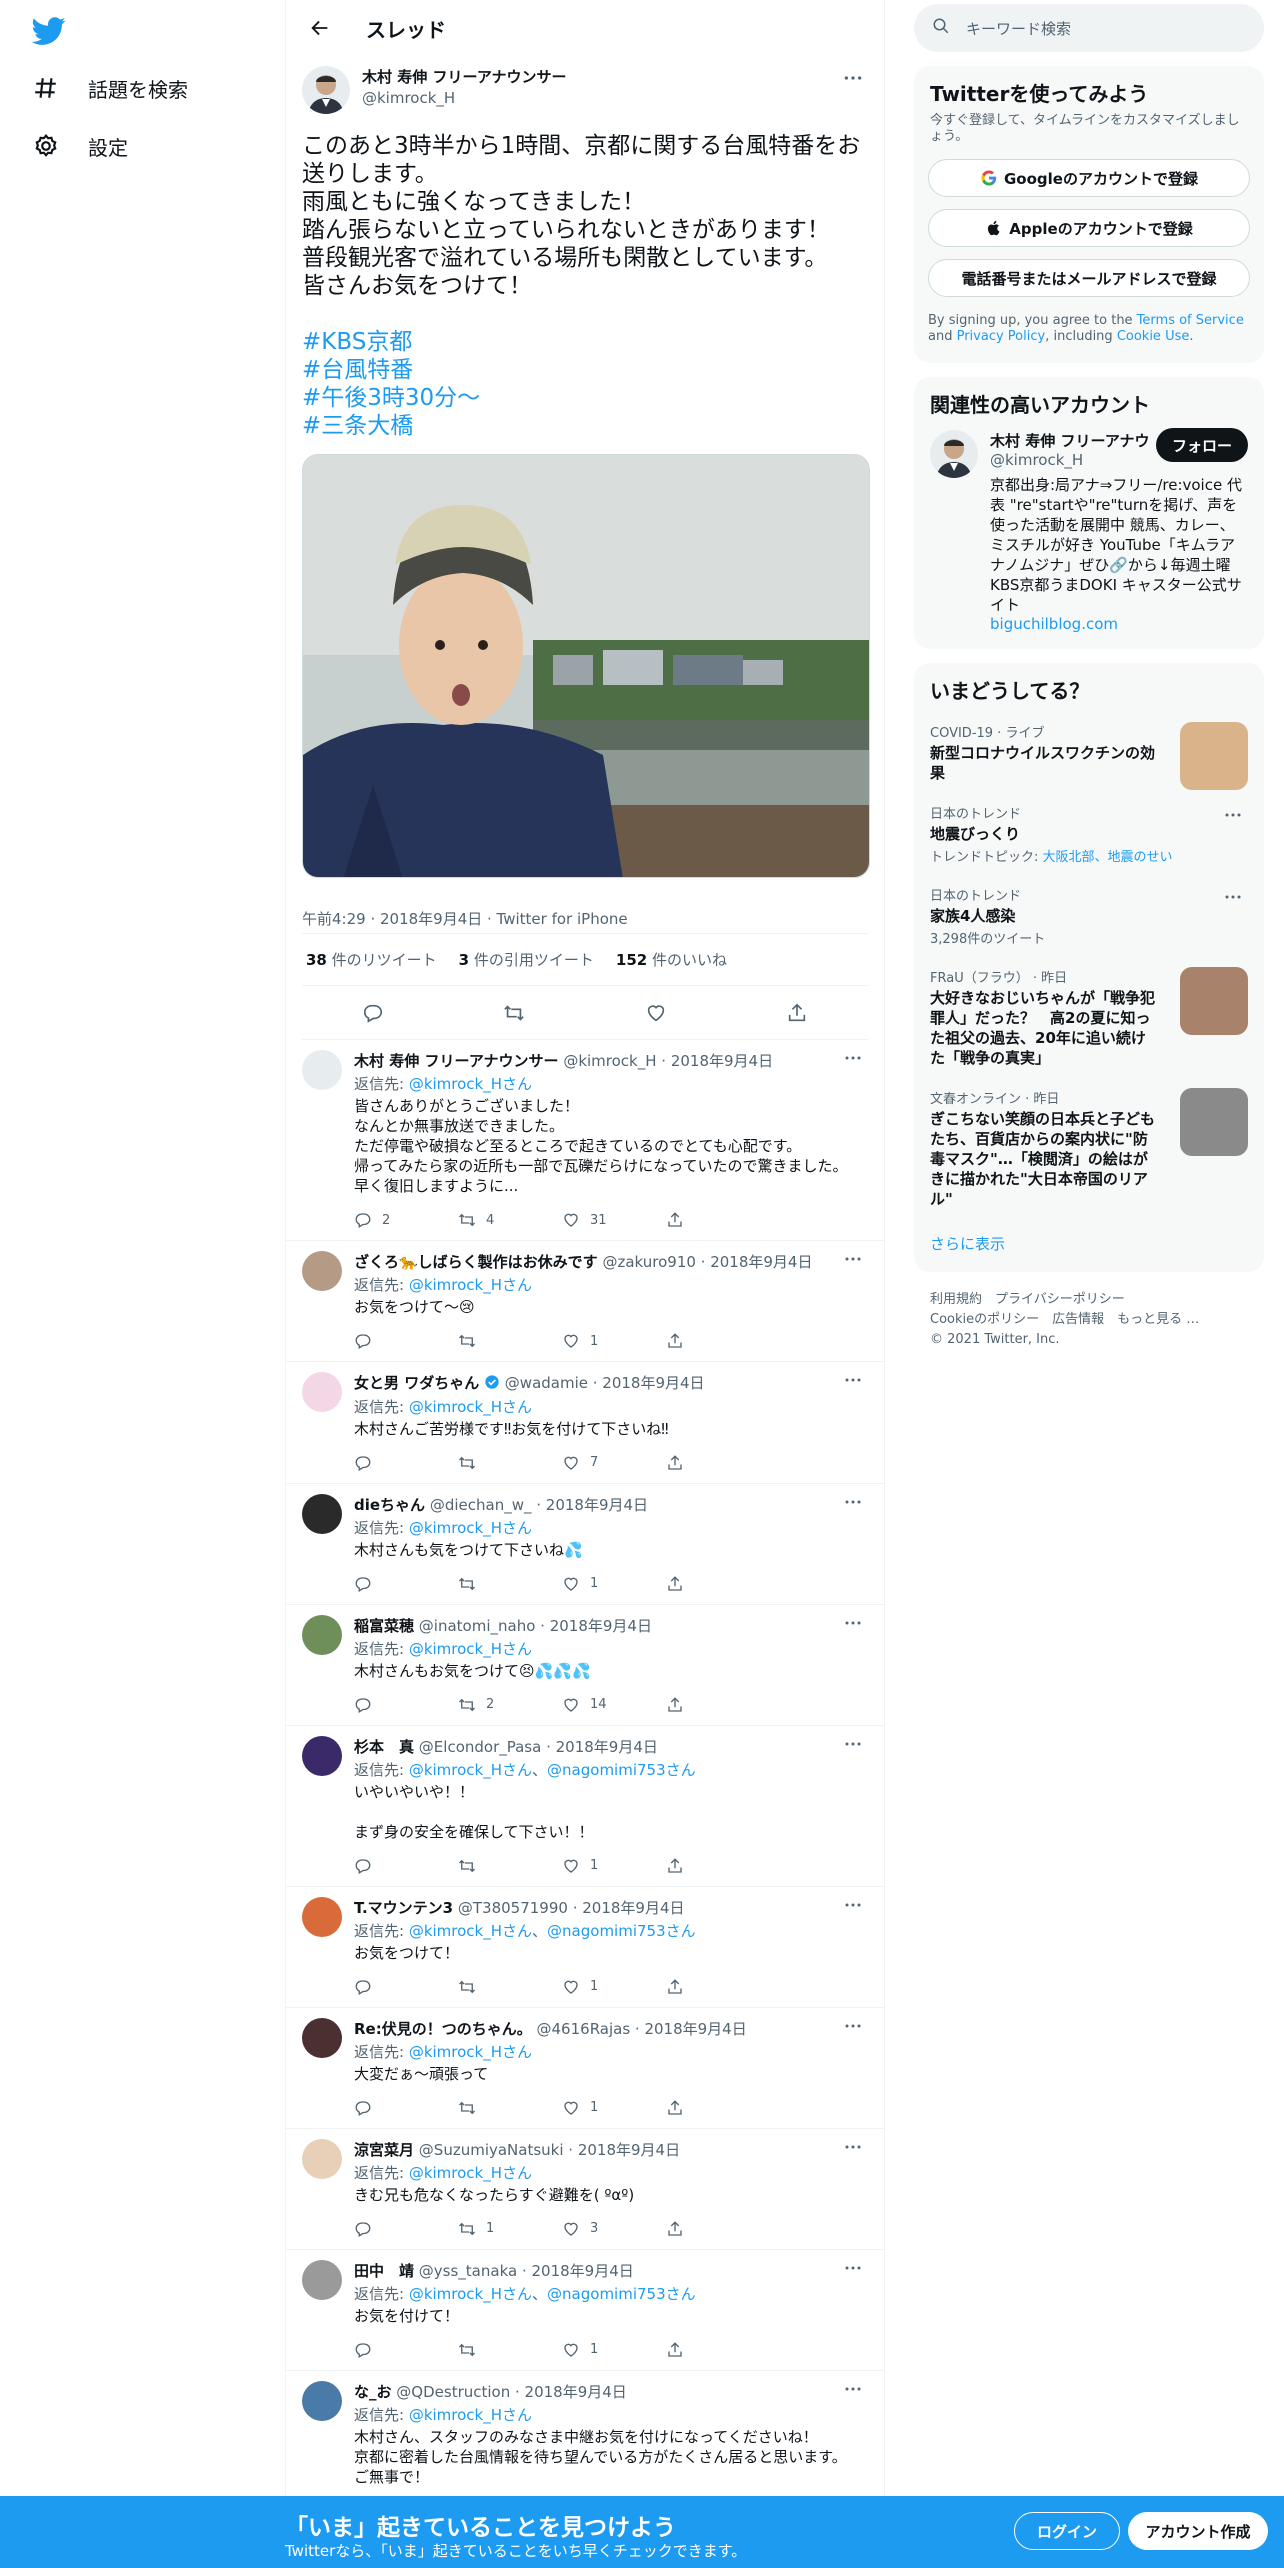 The height and width of the screenshot is (2568, 1284). I want to click on reply-author-name: 杉本 真, so click(384, 1747).